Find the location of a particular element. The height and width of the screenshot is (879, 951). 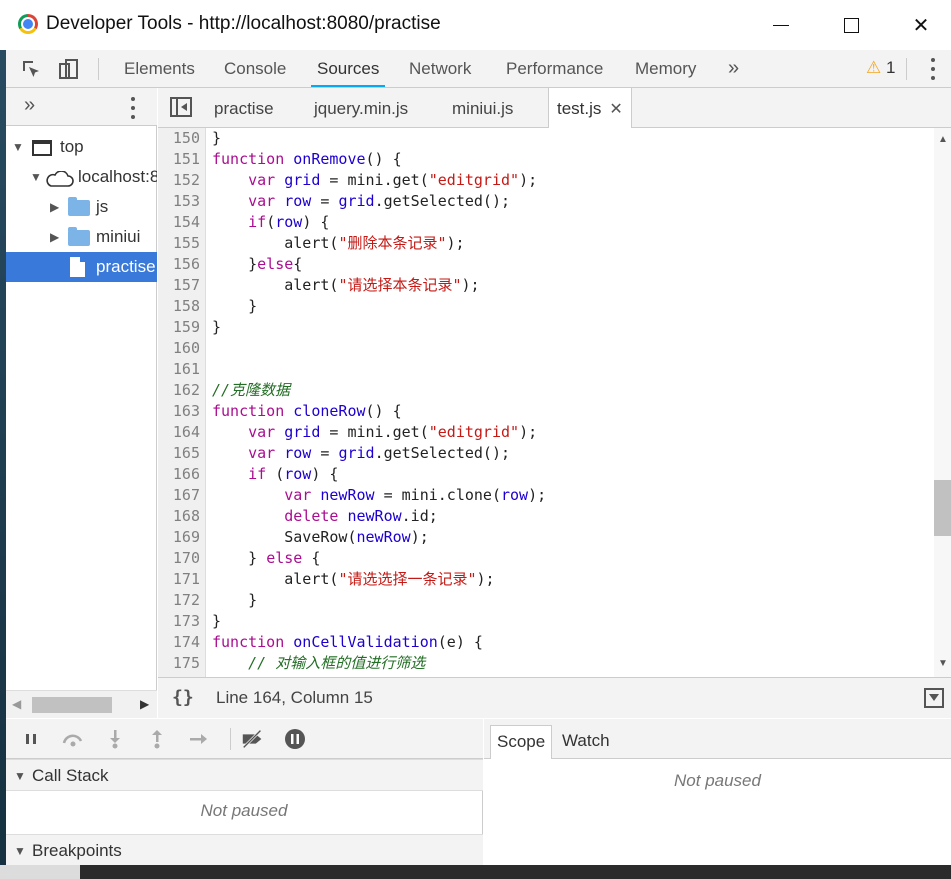

line-number: 153 is located at coordinates (179, 201).